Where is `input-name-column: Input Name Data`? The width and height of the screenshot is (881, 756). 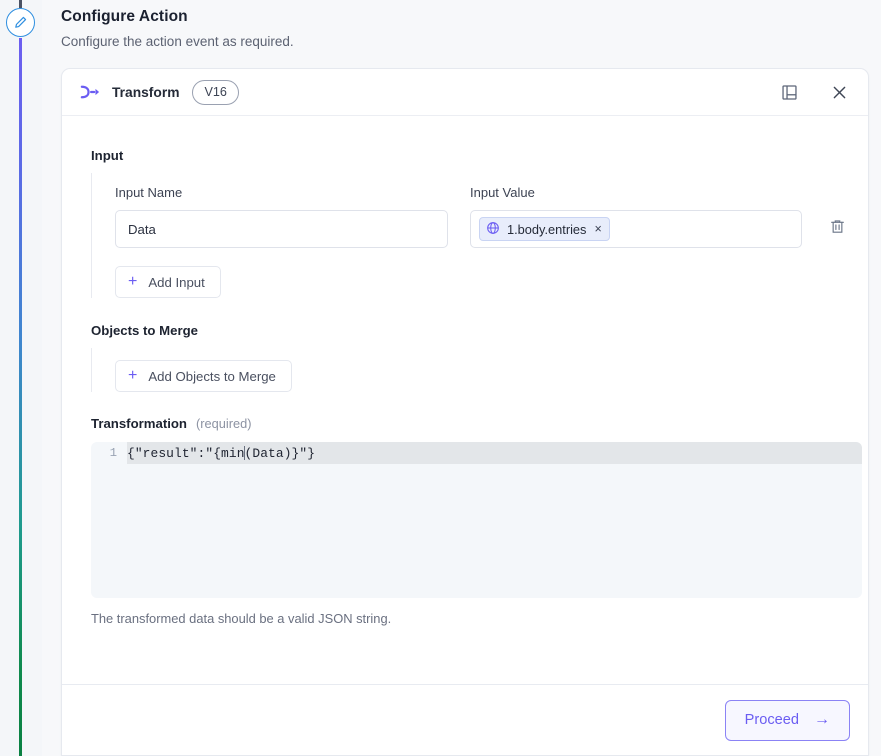
input-name-column: Input Name Data is located at coordinates (281, 216).